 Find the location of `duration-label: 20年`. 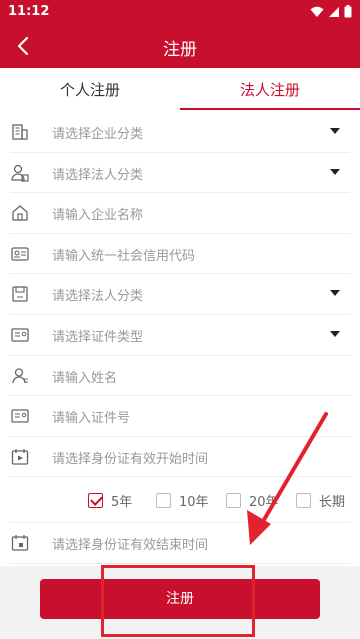

duration-label: 20年 is located at coordinates (264, 503).